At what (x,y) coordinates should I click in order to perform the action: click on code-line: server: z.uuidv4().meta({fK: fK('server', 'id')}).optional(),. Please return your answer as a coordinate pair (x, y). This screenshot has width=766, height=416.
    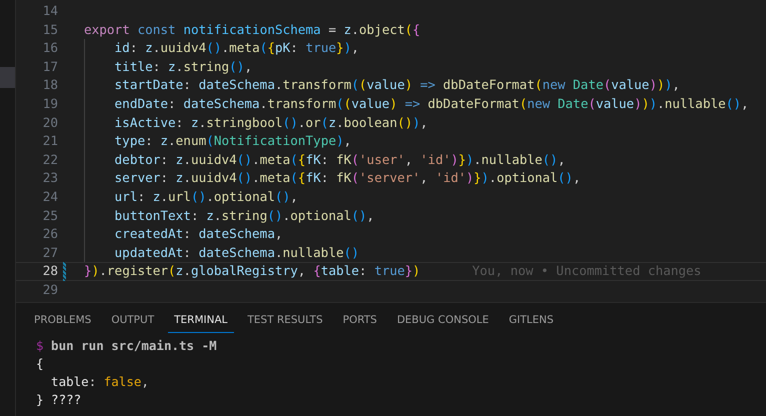
    Looking at the image, I should click on (347, 178).